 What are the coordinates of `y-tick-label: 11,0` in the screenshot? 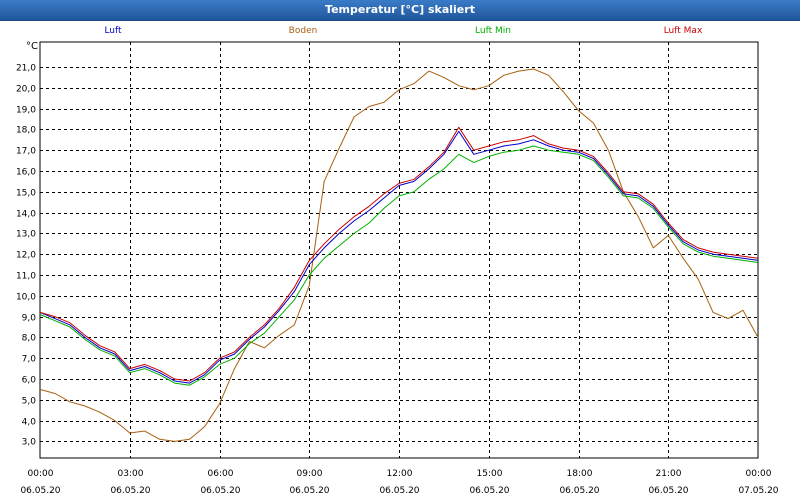 It's located at (26, 277).